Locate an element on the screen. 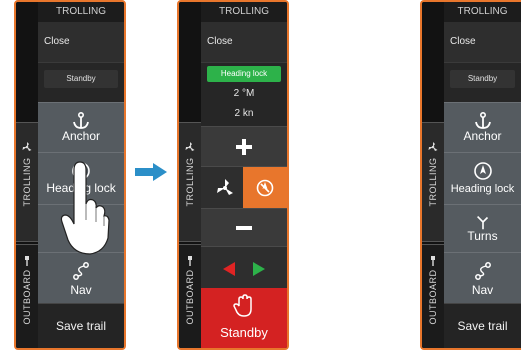 This screenshot has height=350, width=521. increase-button is located at coordinates (244, 146).